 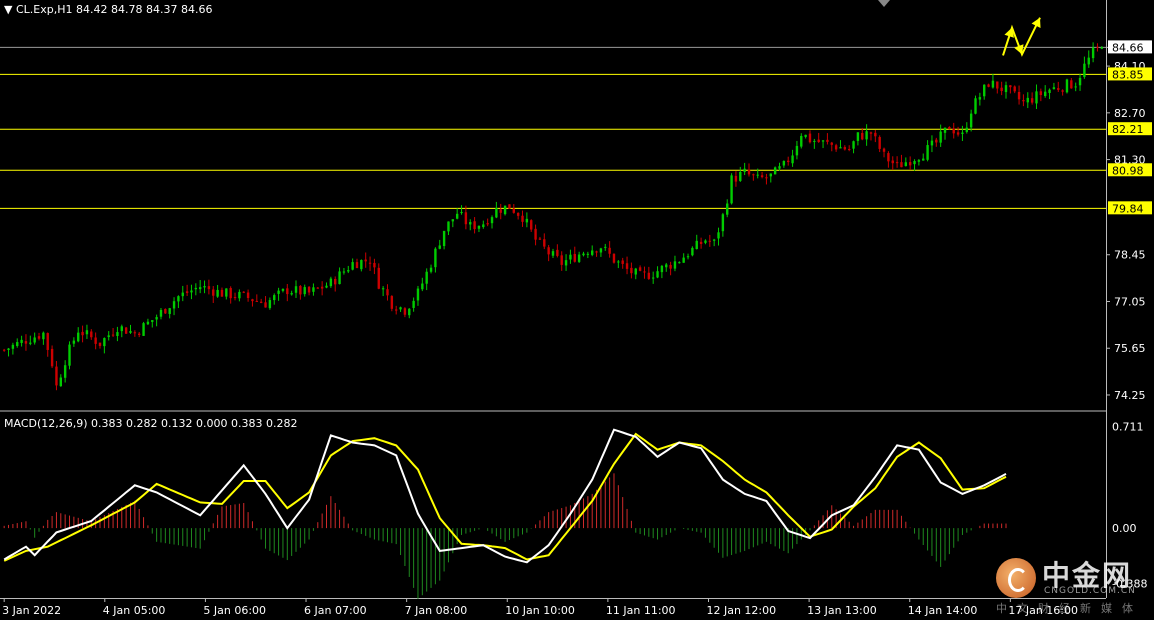 What do you see at coordinates (1016, 578) in the screenshot?
I see `logo-mark-icon` at bounding box center [1016, 578].